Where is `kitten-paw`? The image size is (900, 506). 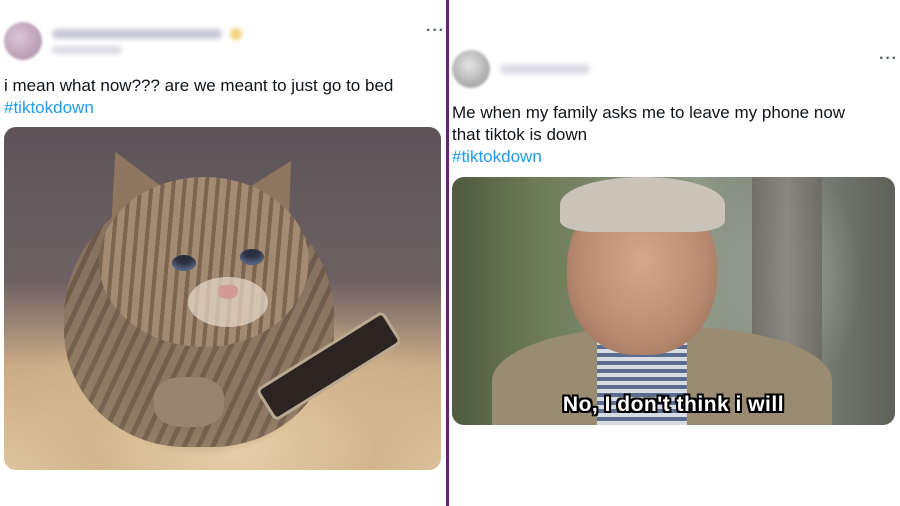 kitten-paw is located at coordinates (189, 402).